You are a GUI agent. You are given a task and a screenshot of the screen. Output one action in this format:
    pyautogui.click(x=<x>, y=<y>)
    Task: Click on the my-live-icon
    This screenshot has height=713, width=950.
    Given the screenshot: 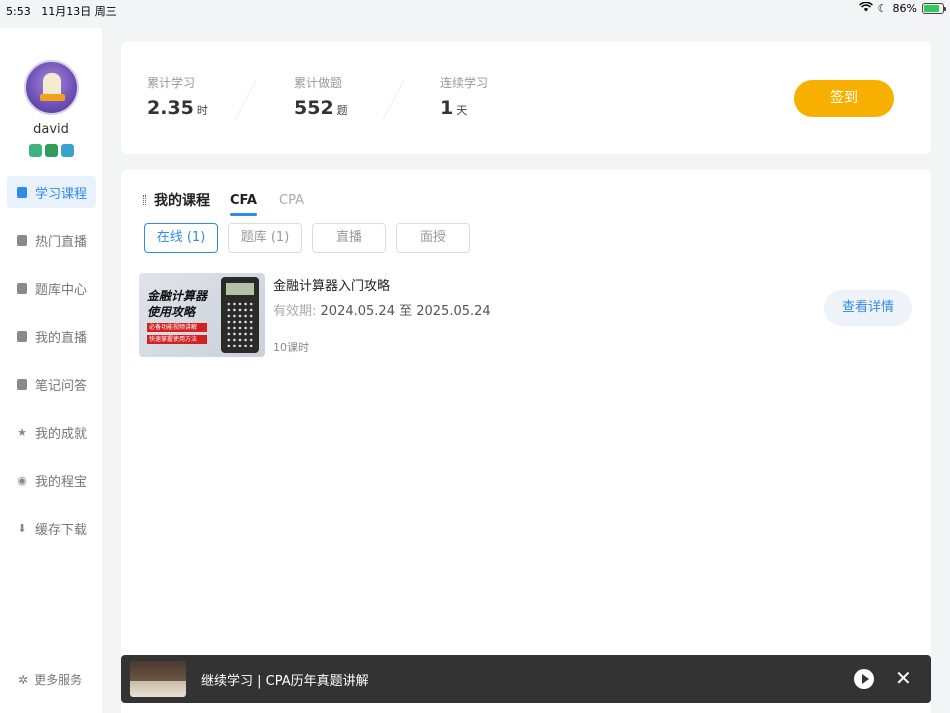 What is the action you would take?
    pyautogui.click(x=22, y=336)
    